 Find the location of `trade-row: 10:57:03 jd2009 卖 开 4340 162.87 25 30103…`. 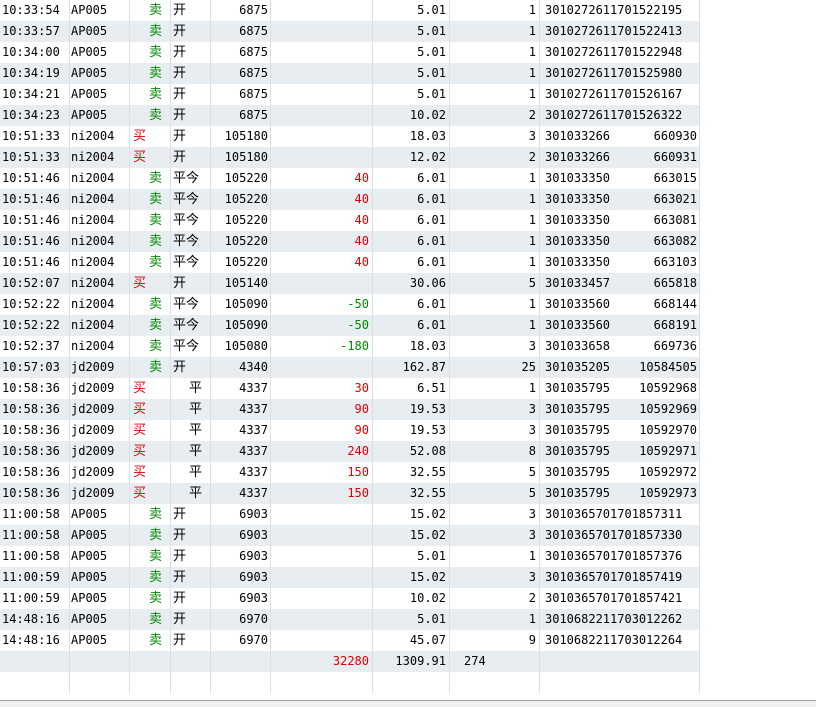

trade-row: 10:57:03 jd2009 卖 开 4340 162.87 25 30103… is located at coordinates (350, 367).